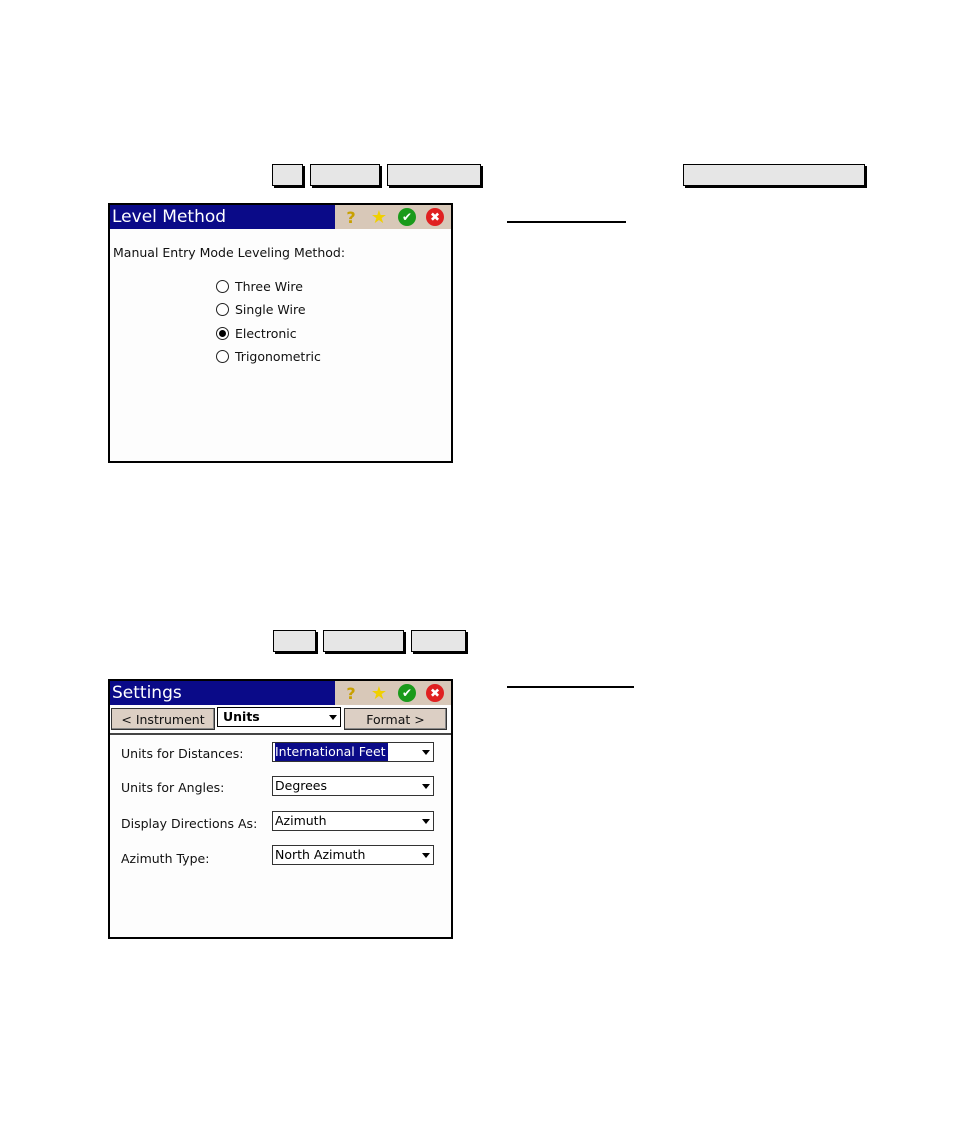 Image resolution: width=954 pixels, height=1146 pixels. Describe the element at coordinates (173, 787) in the screenshot. I see `field-label-angles: Units for Angles:` at that location.